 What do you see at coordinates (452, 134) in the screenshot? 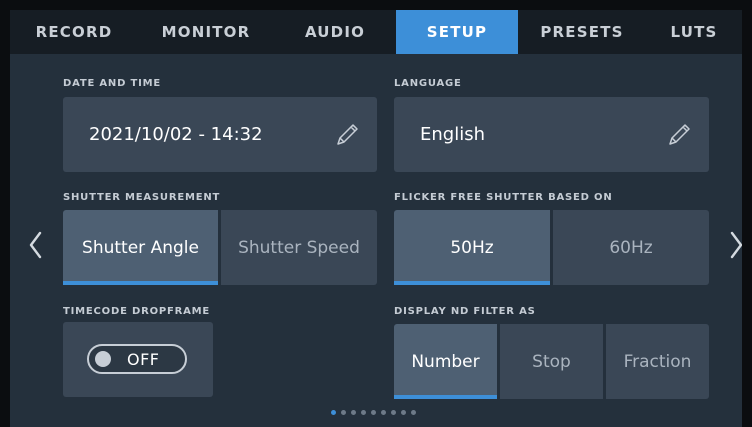
I see `language-value: English` at bounding box center [452, 134].